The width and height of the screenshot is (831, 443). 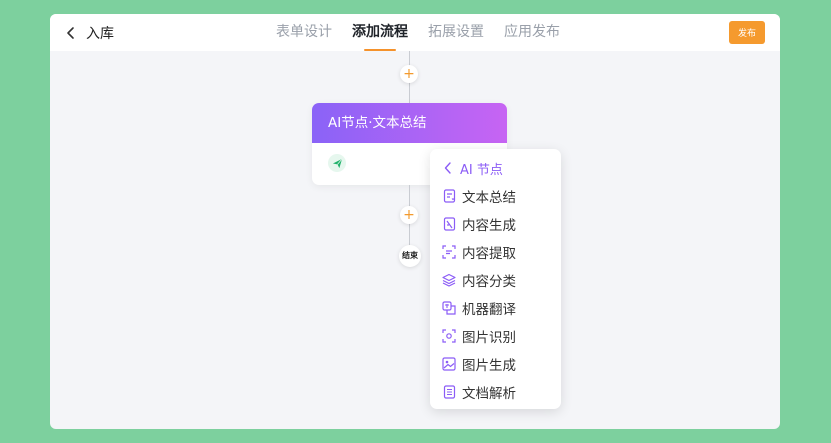 I want to click on add-node-button-top: +, so click(x=409, y=74).